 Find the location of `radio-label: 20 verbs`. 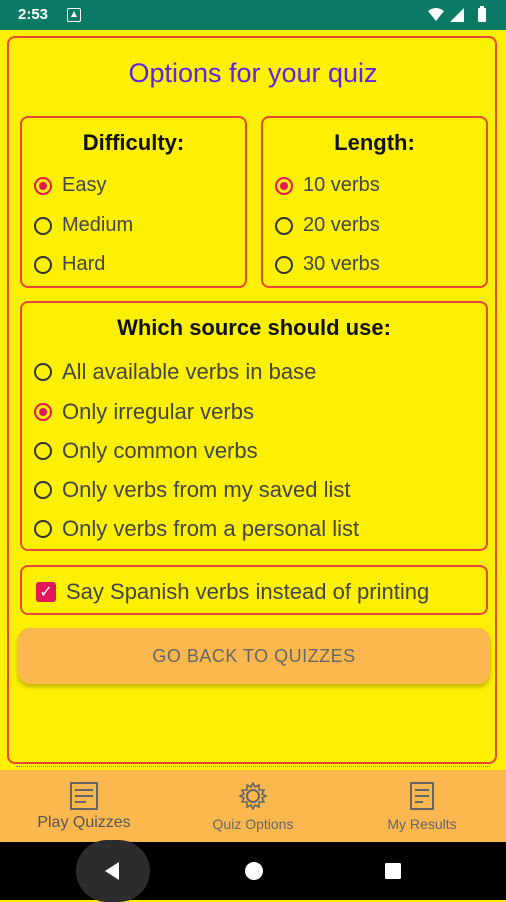

radio-label: 20 verbs is located at coordinates (341, 225).